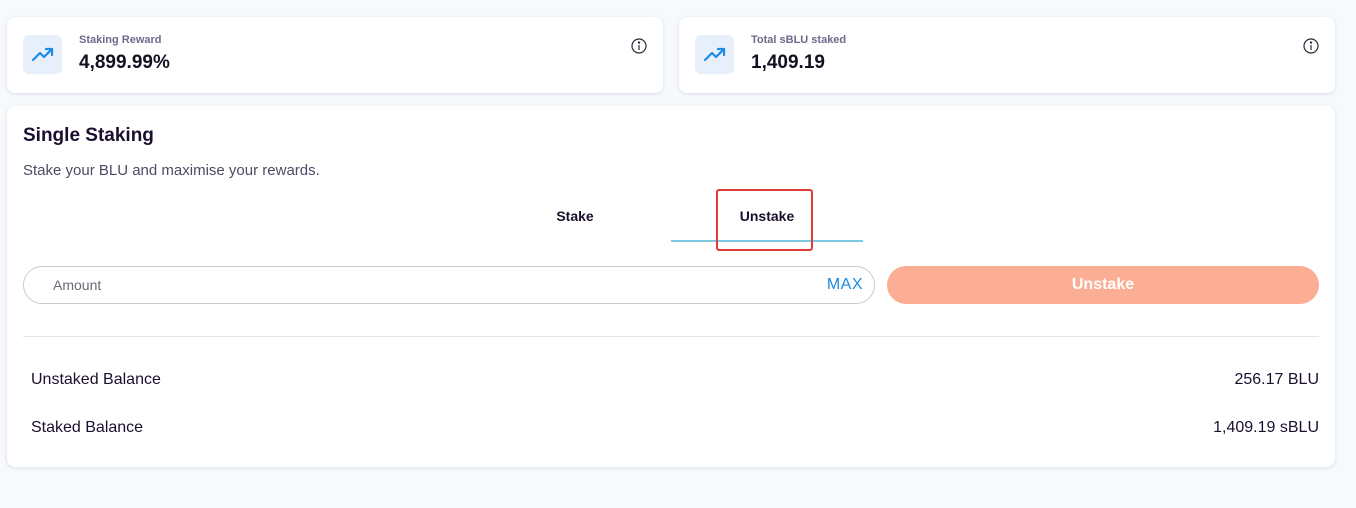 The image size is (1356, 508). What do you see at coordinates (96, 379) in the screenshot?
I see `unstaked-balance-label: Unstaked Balance` at bounding box center [96, 379].